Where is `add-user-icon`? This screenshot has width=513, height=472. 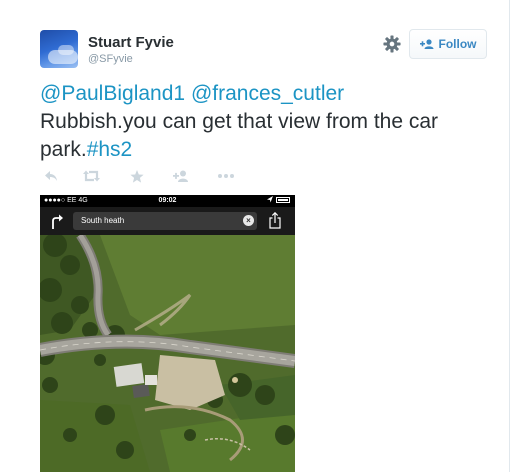
add-user-icon is located at coordinates (426, 44).